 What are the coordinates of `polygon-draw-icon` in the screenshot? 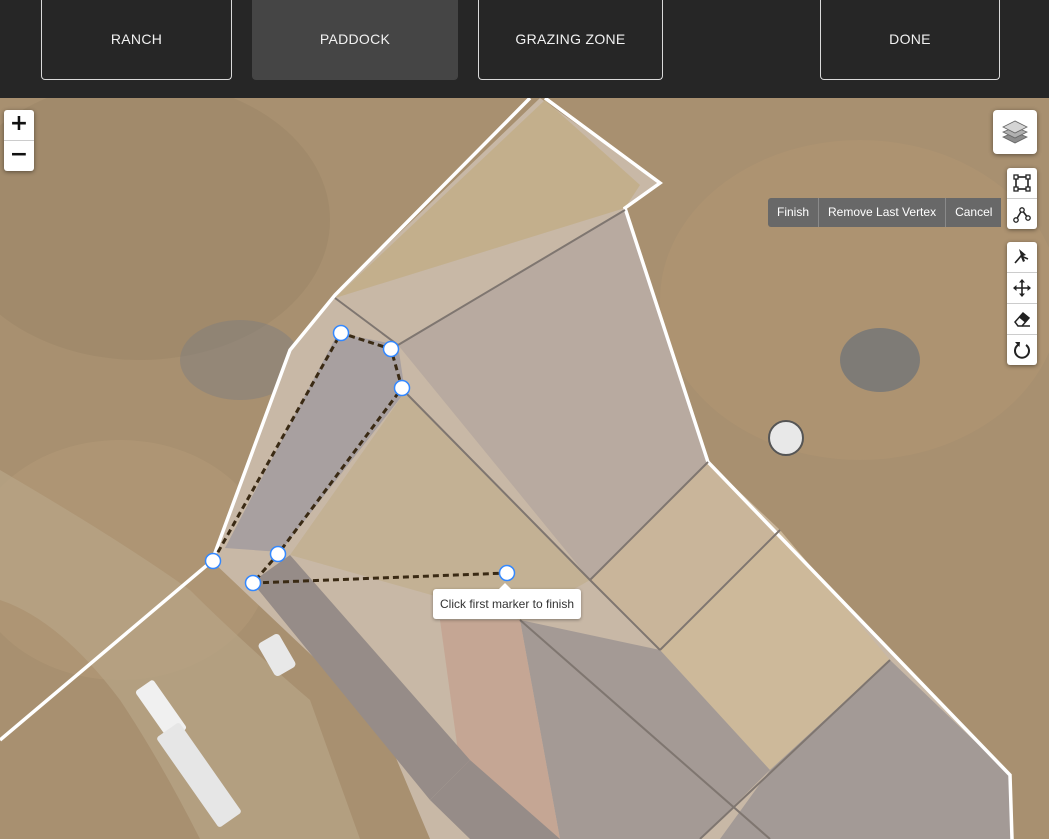 It's located at (1022, 215).